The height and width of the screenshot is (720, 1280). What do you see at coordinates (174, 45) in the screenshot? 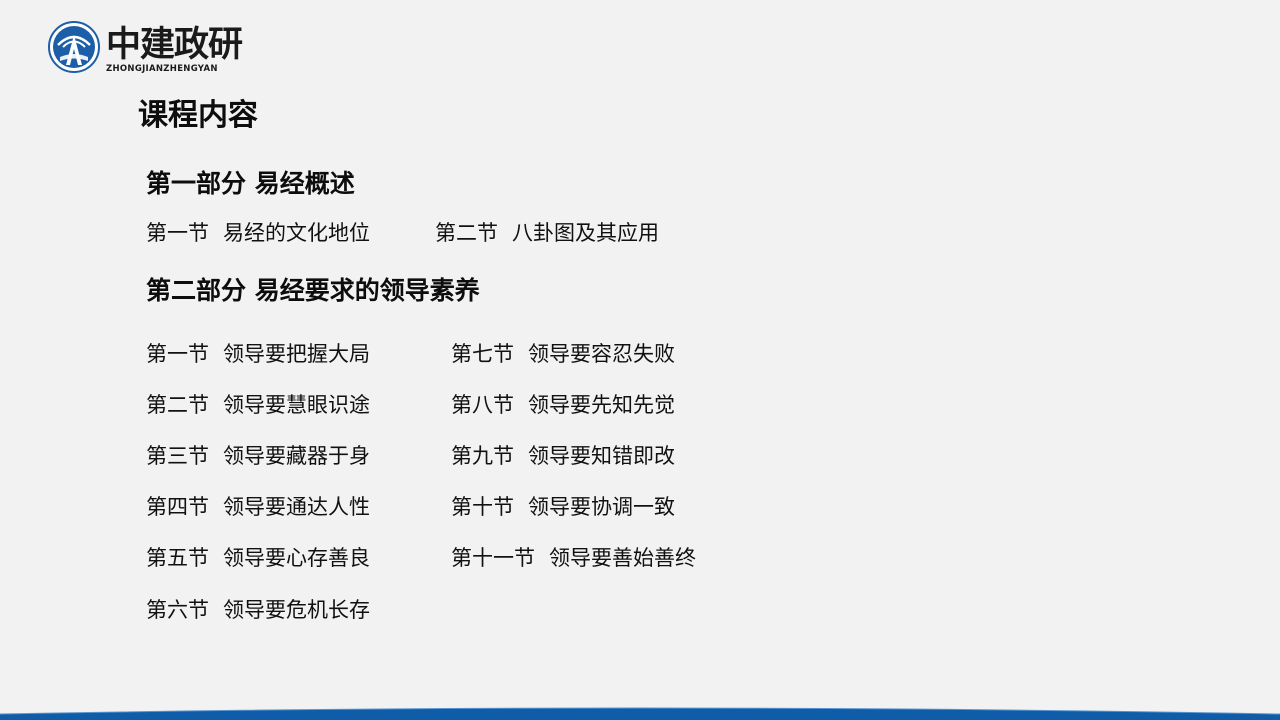
I see `logo-name-cn: 中建政研` at bounding box center [174, 45].